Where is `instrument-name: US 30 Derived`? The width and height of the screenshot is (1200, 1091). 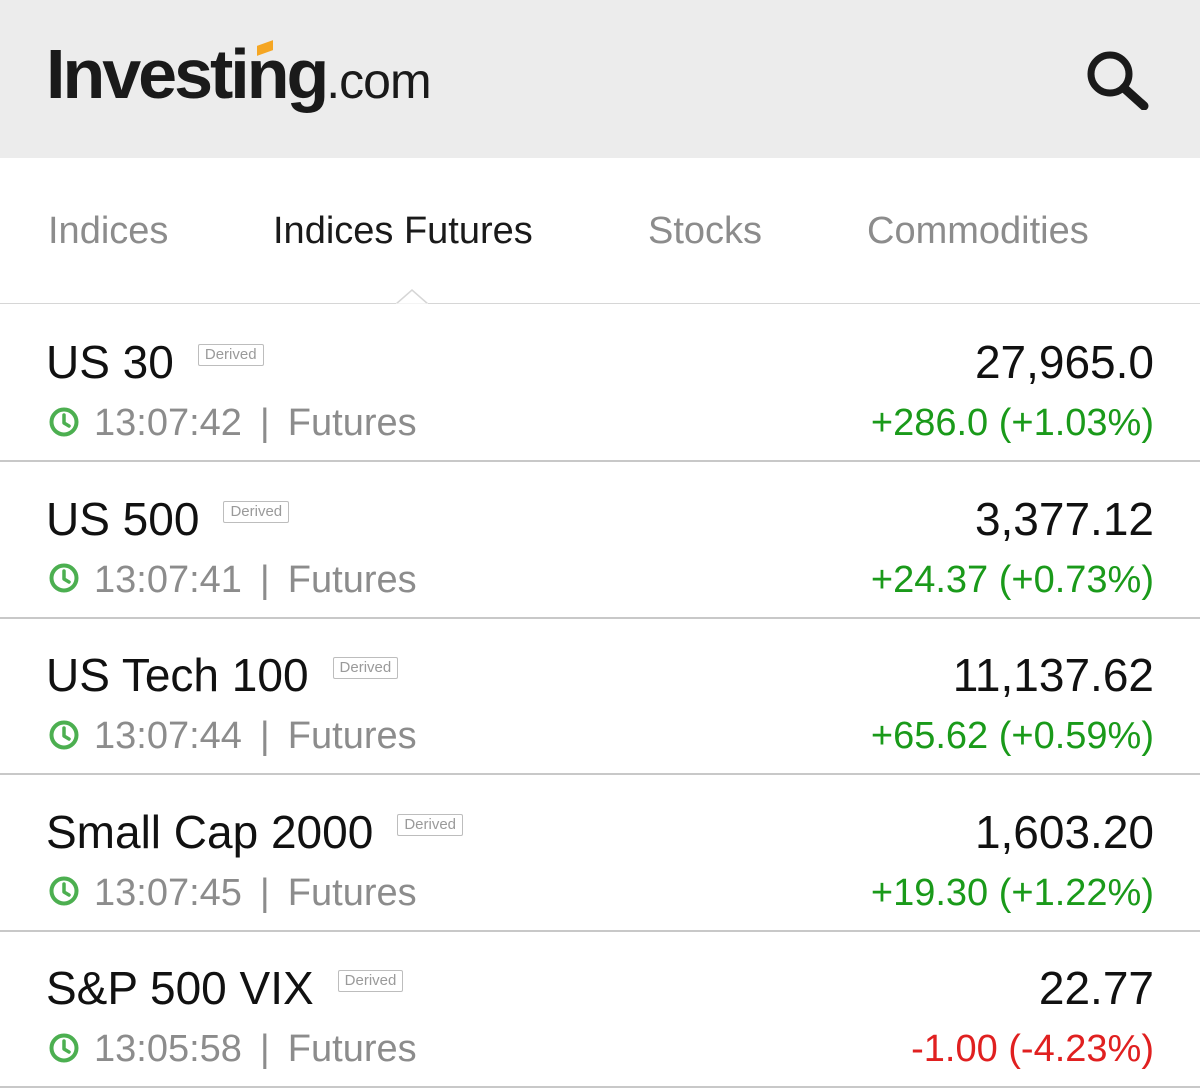
instrument-name: US 30 Derived is located at coordinates (155, 362).